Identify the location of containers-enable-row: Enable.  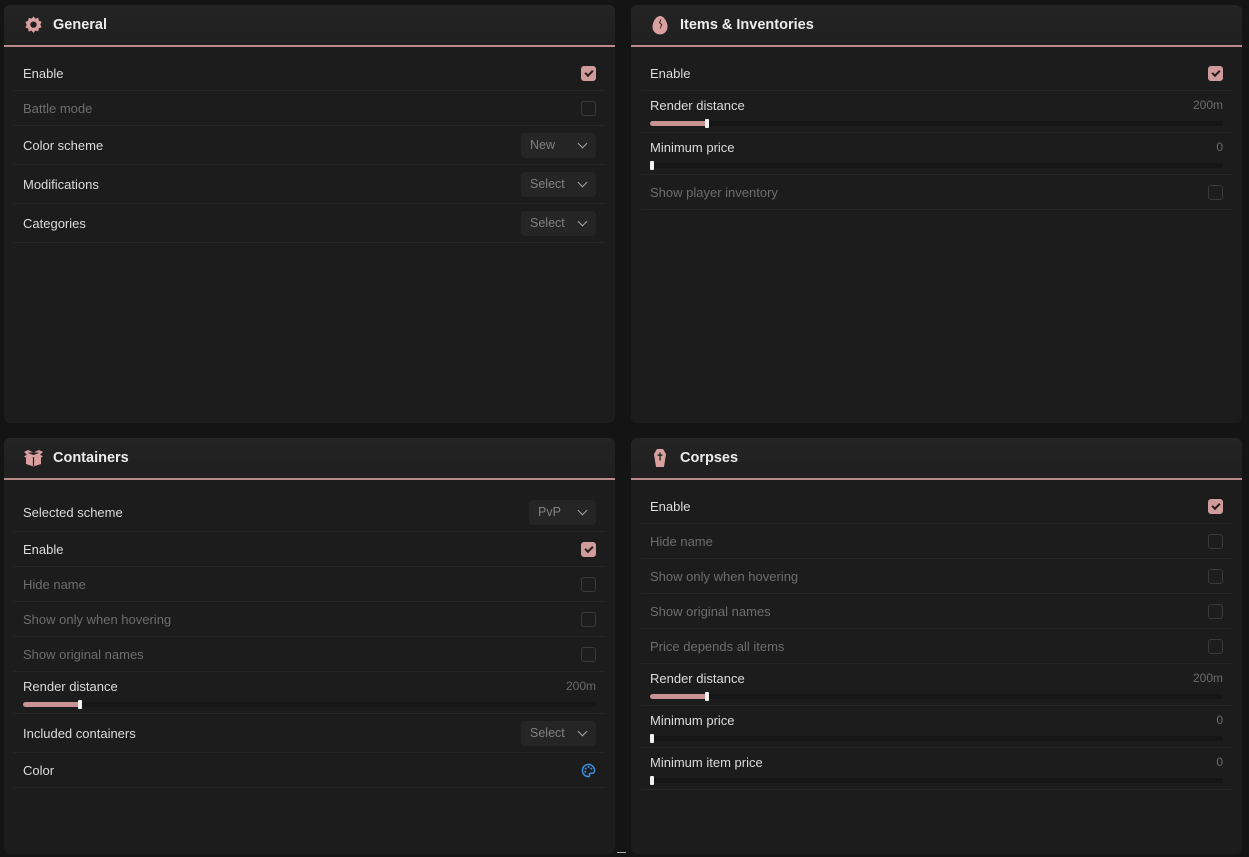
(309, 549).